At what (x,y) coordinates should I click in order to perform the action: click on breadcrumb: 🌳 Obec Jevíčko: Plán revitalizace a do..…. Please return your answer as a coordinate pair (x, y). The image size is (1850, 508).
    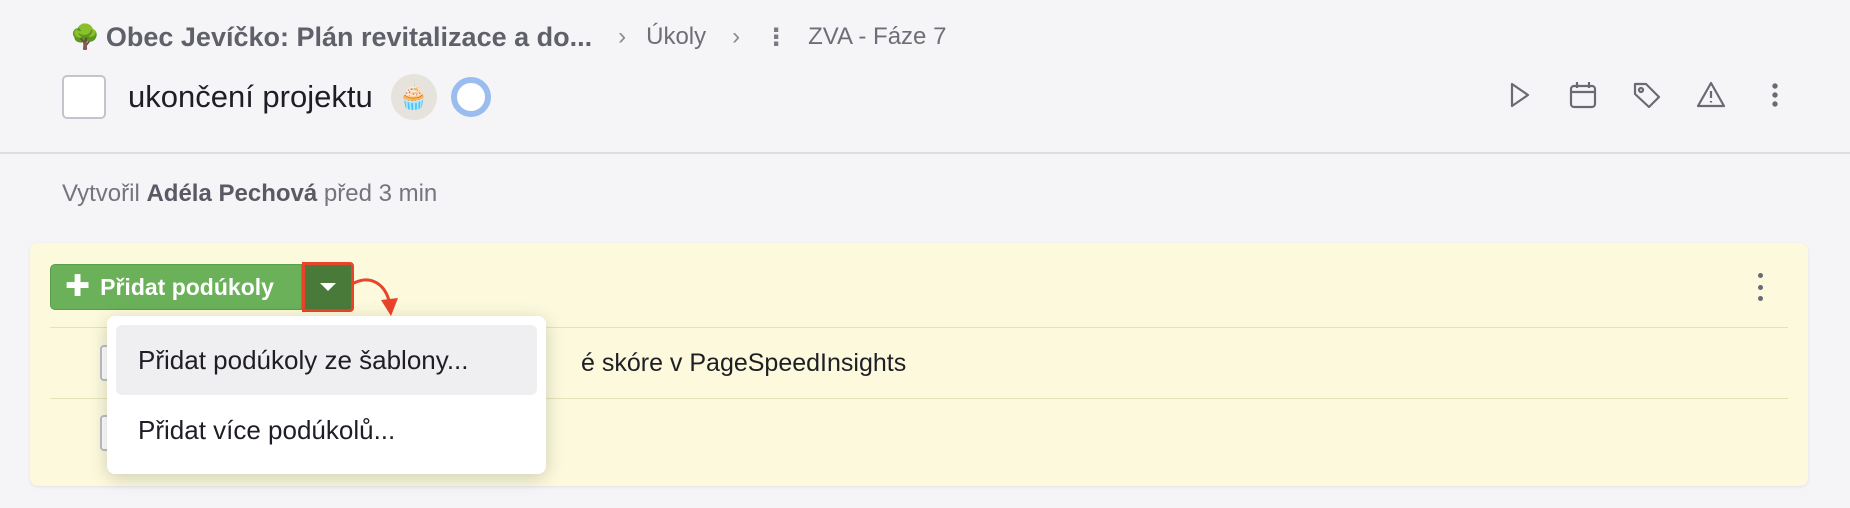
    Looking at the image, I should click on (508, 37).